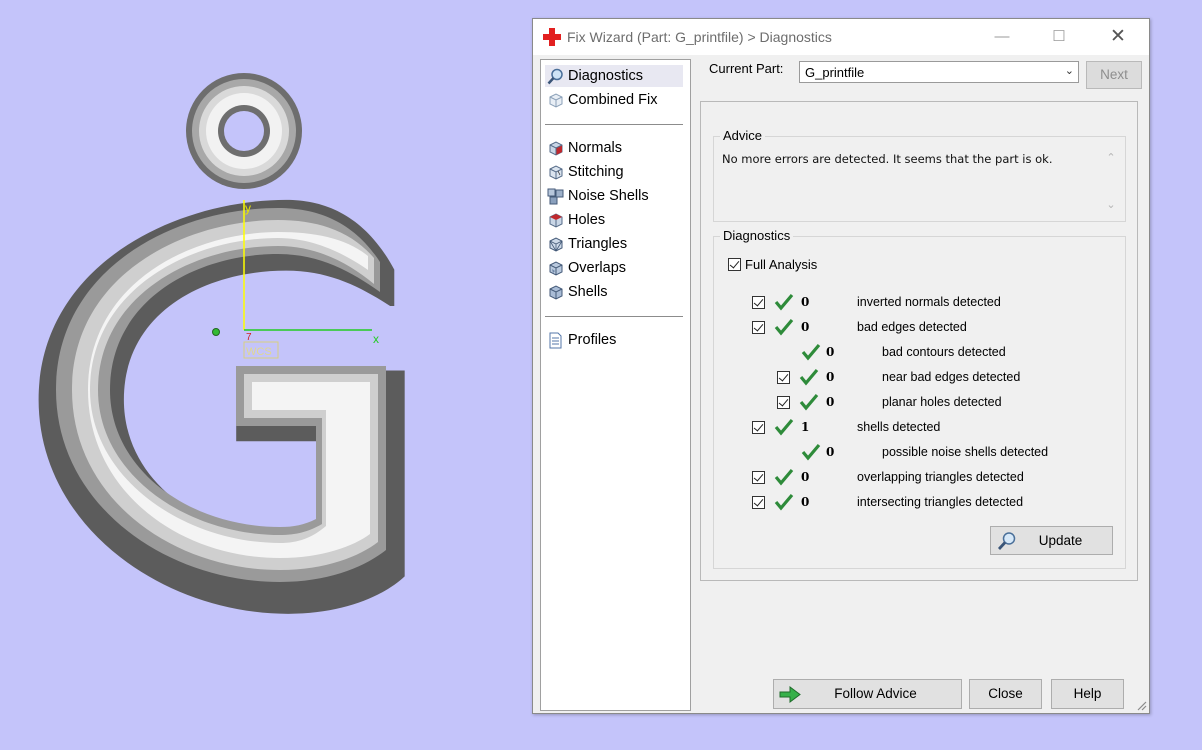 The width and height of the screenshot is (1202, 750). What do you see at coordinates (614, 220) in the screenshot?
I see `nav-item-holes: Holes` at bounding box center [614, 220].